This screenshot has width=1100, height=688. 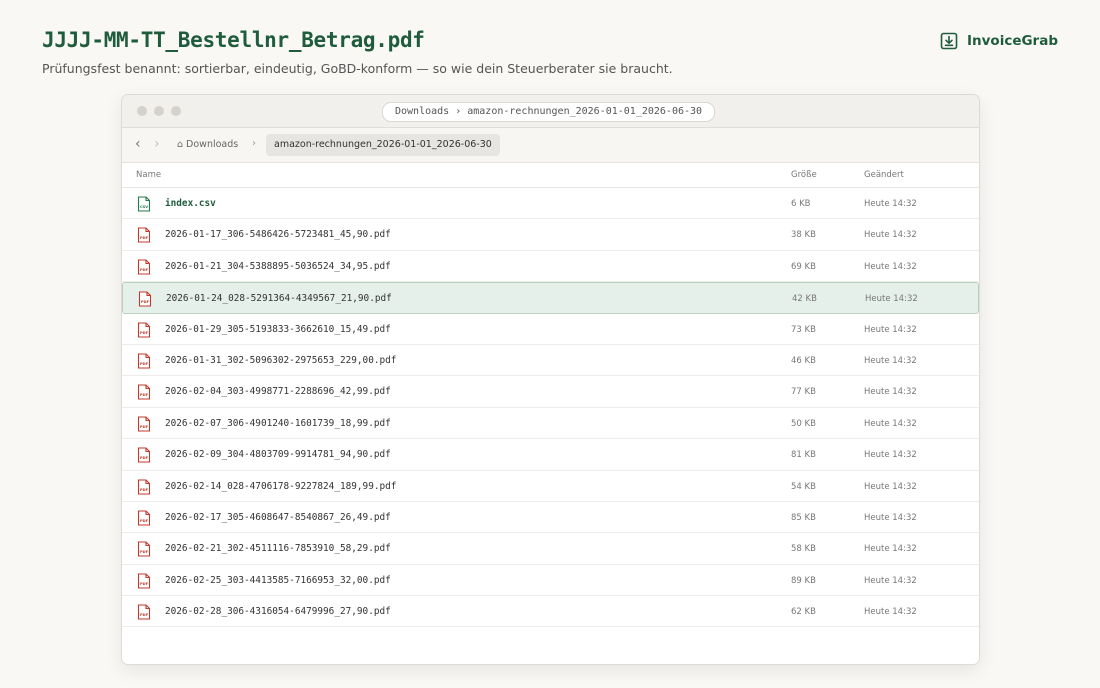 I want to click on file-size: 58 KB, so click(x=803, y=549).